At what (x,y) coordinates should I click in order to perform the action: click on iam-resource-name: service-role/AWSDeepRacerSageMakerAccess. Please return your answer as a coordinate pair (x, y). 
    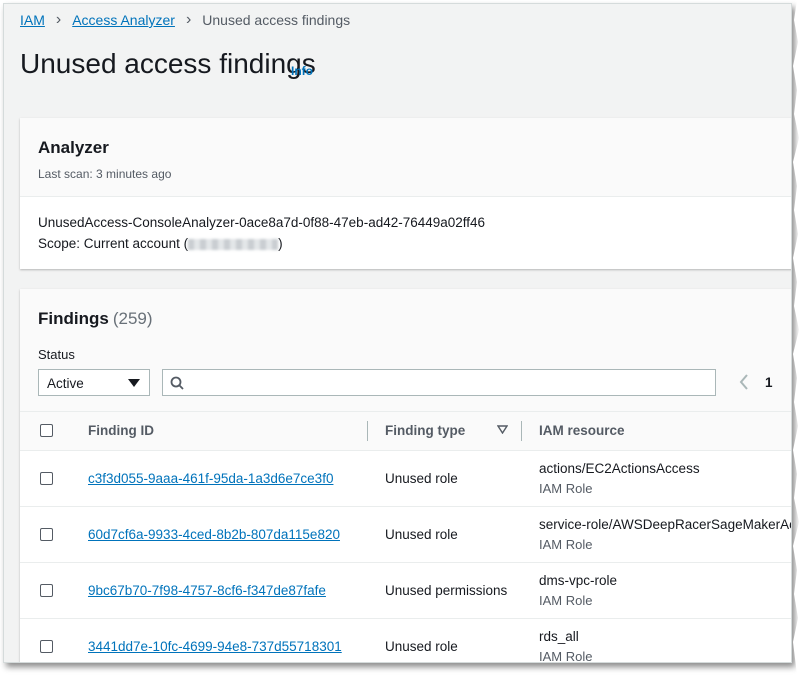
    Looking at the image, I should click on (665, 524).